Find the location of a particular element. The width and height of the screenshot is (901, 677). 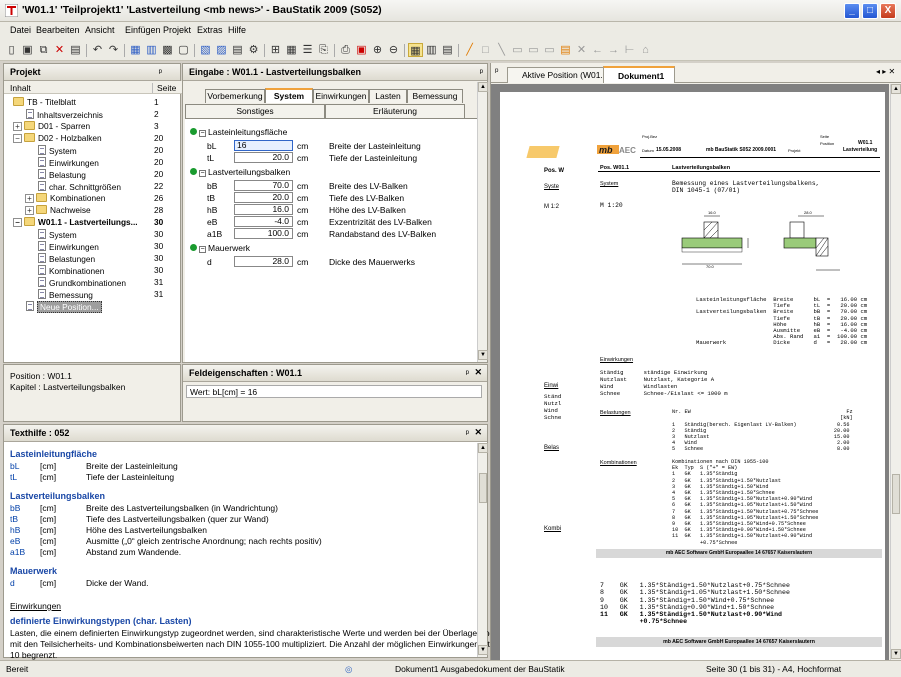

draw-icon: ╱ is located at coordinates (469, 50).